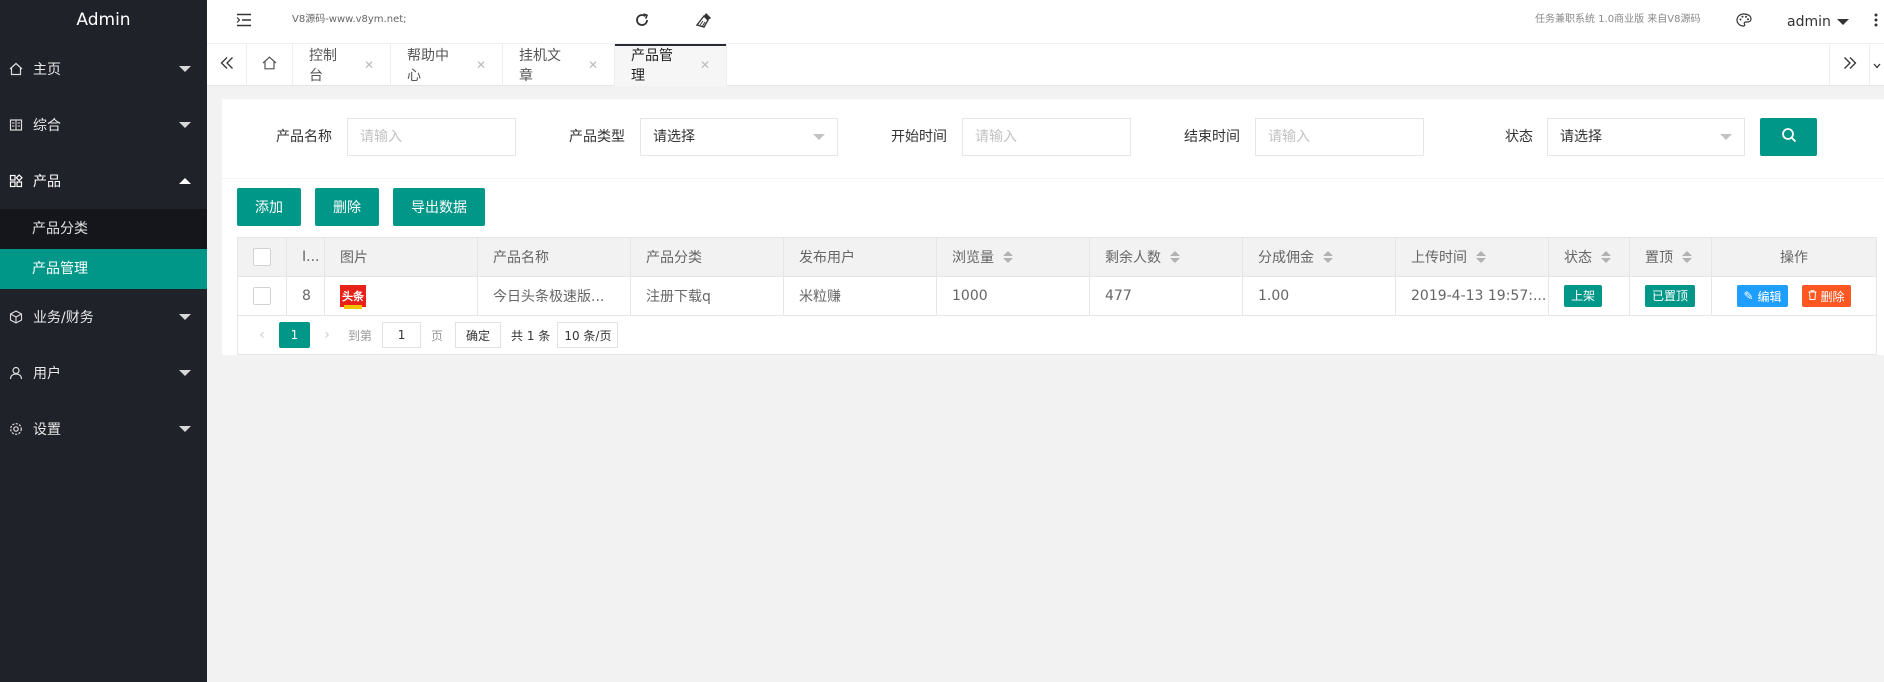 This screenshot has width=1884, height=682. Describe the element at coordinates (342, 65) in the screenshot. I see `tab-console: 控制台 ✕` at that location.